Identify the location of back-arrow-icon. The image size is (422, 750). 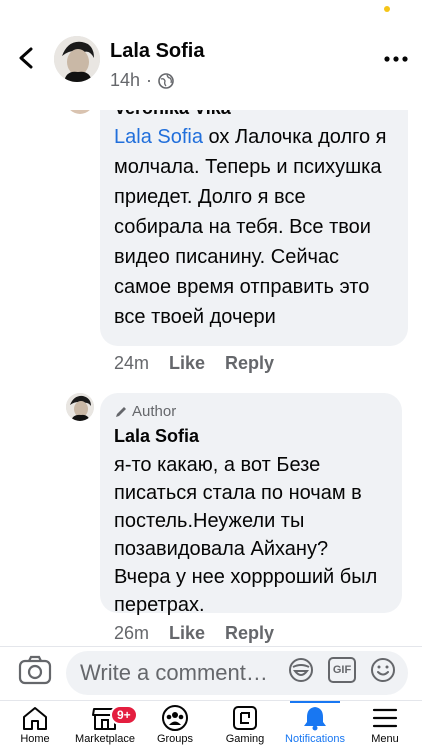
(27, 58).